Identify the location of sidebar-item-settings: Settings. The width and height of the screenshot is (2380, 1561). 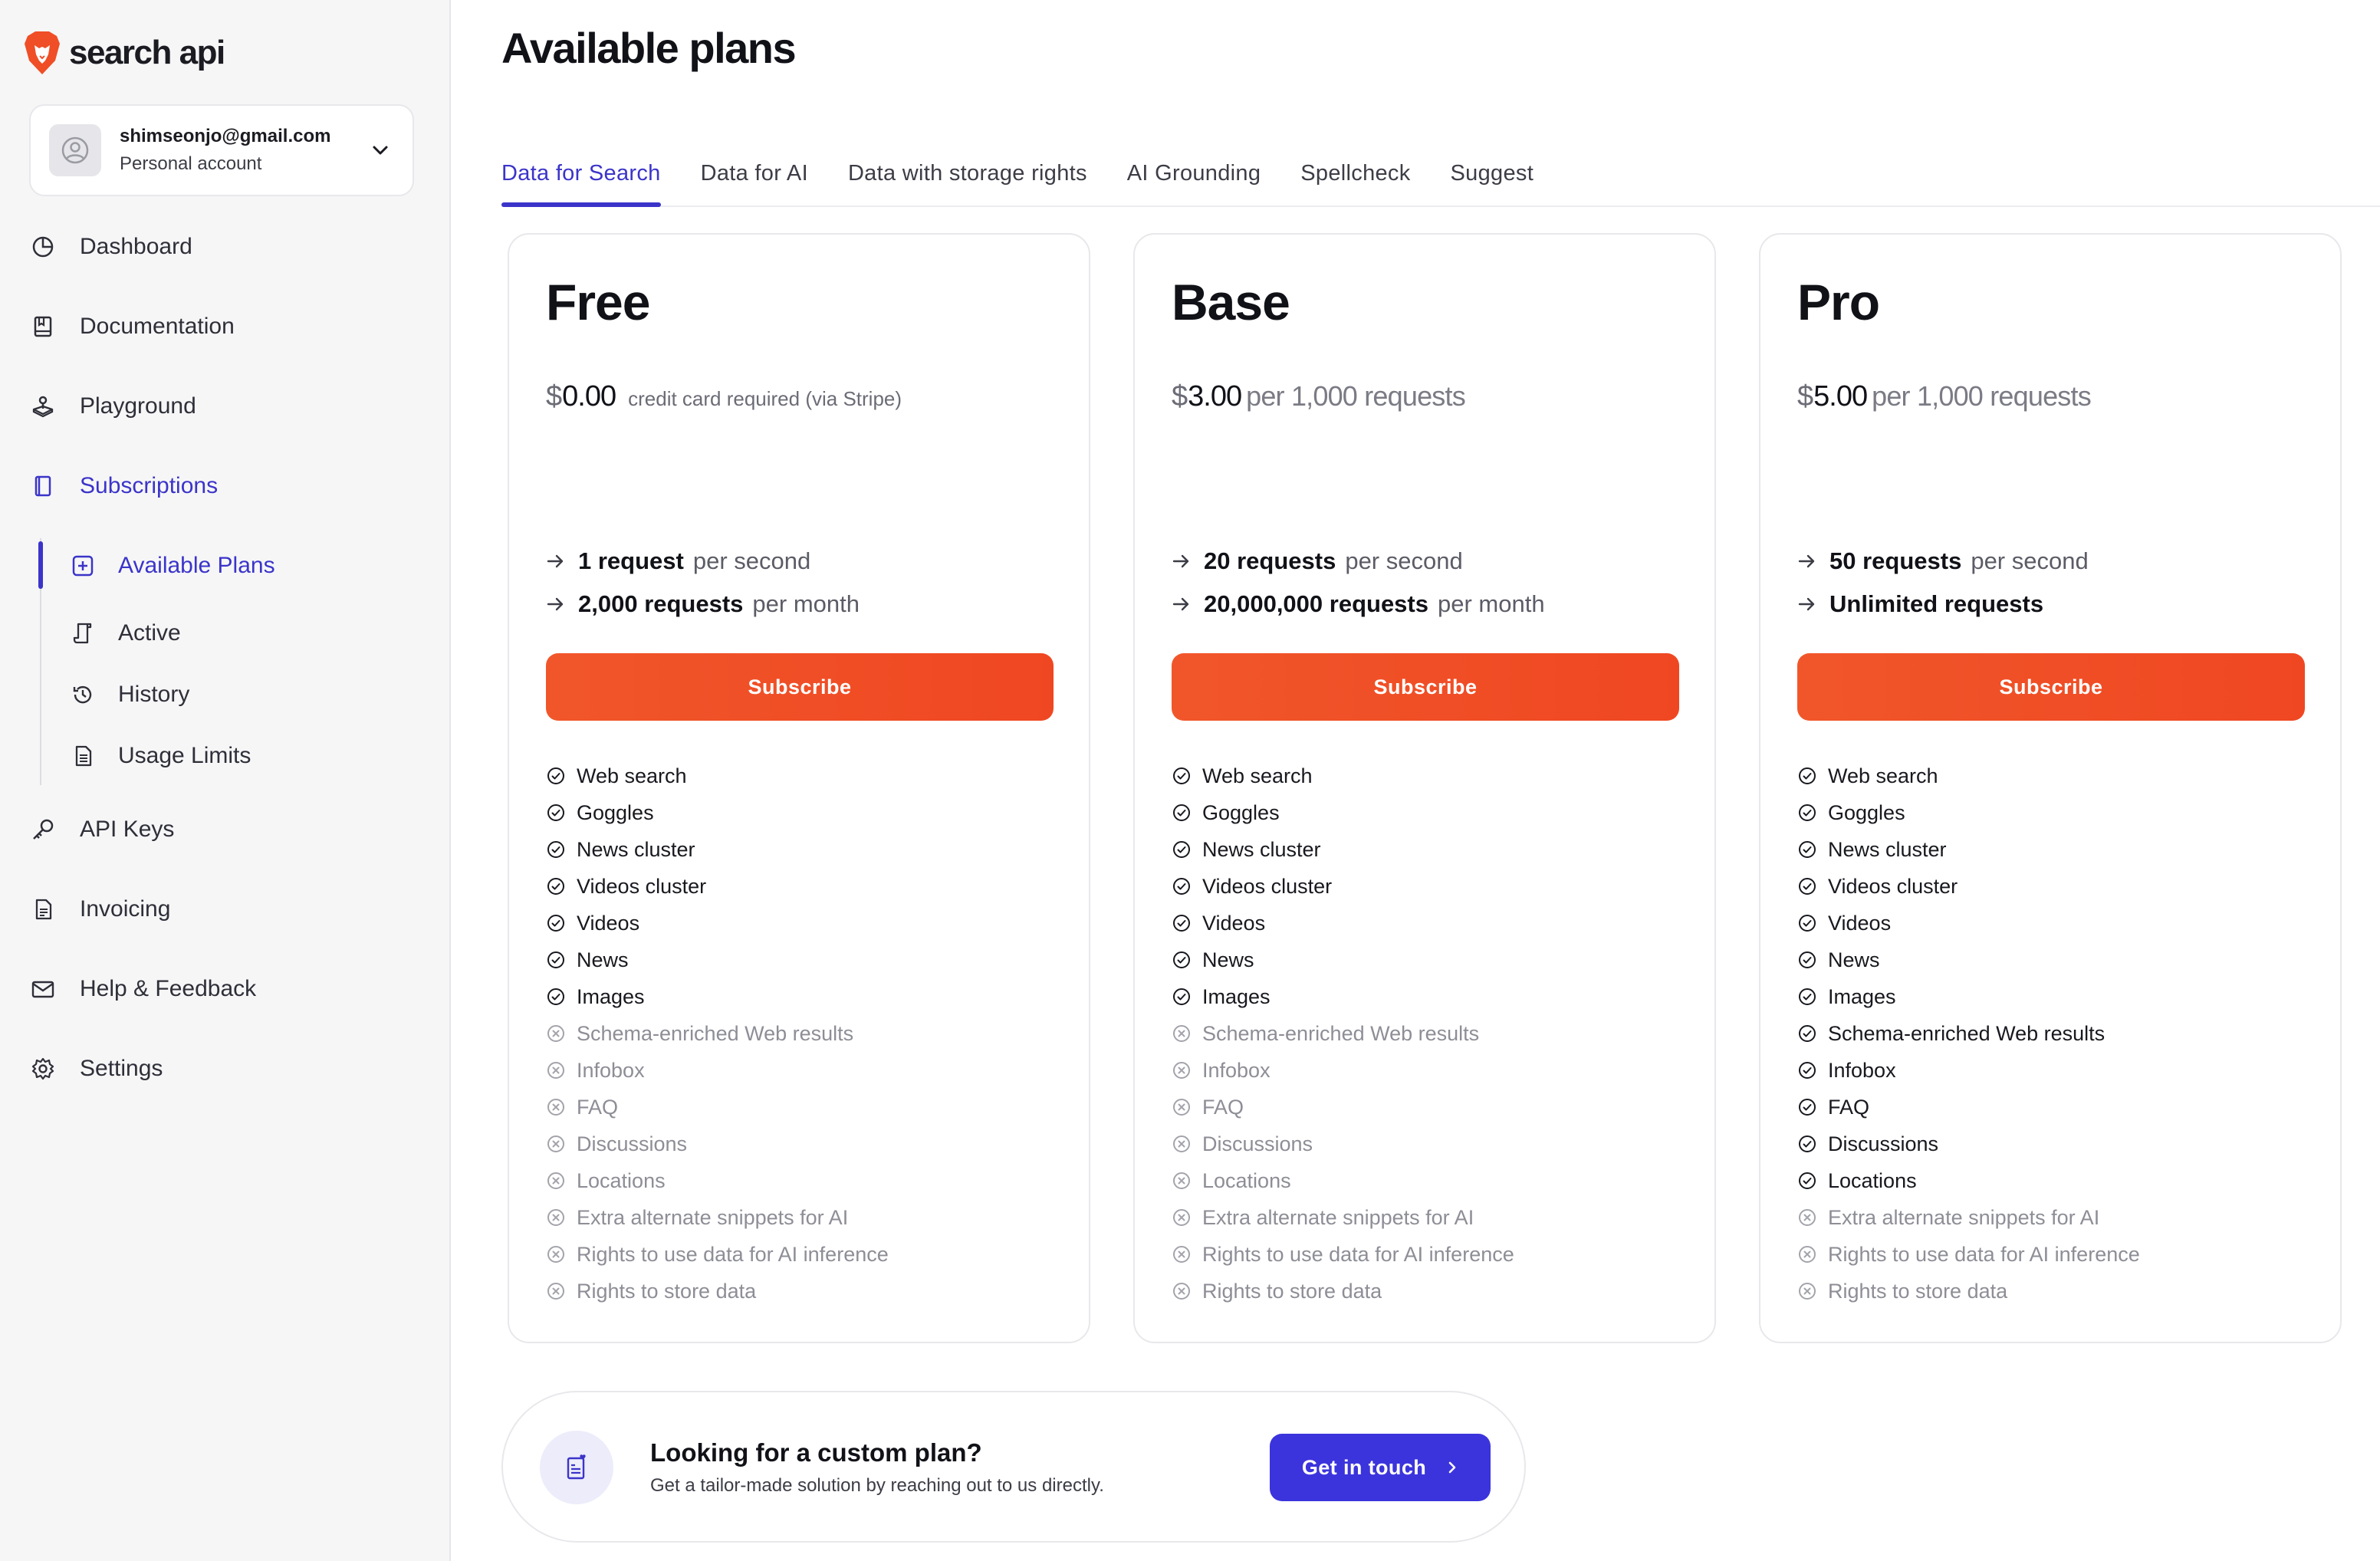
(96, 1069).